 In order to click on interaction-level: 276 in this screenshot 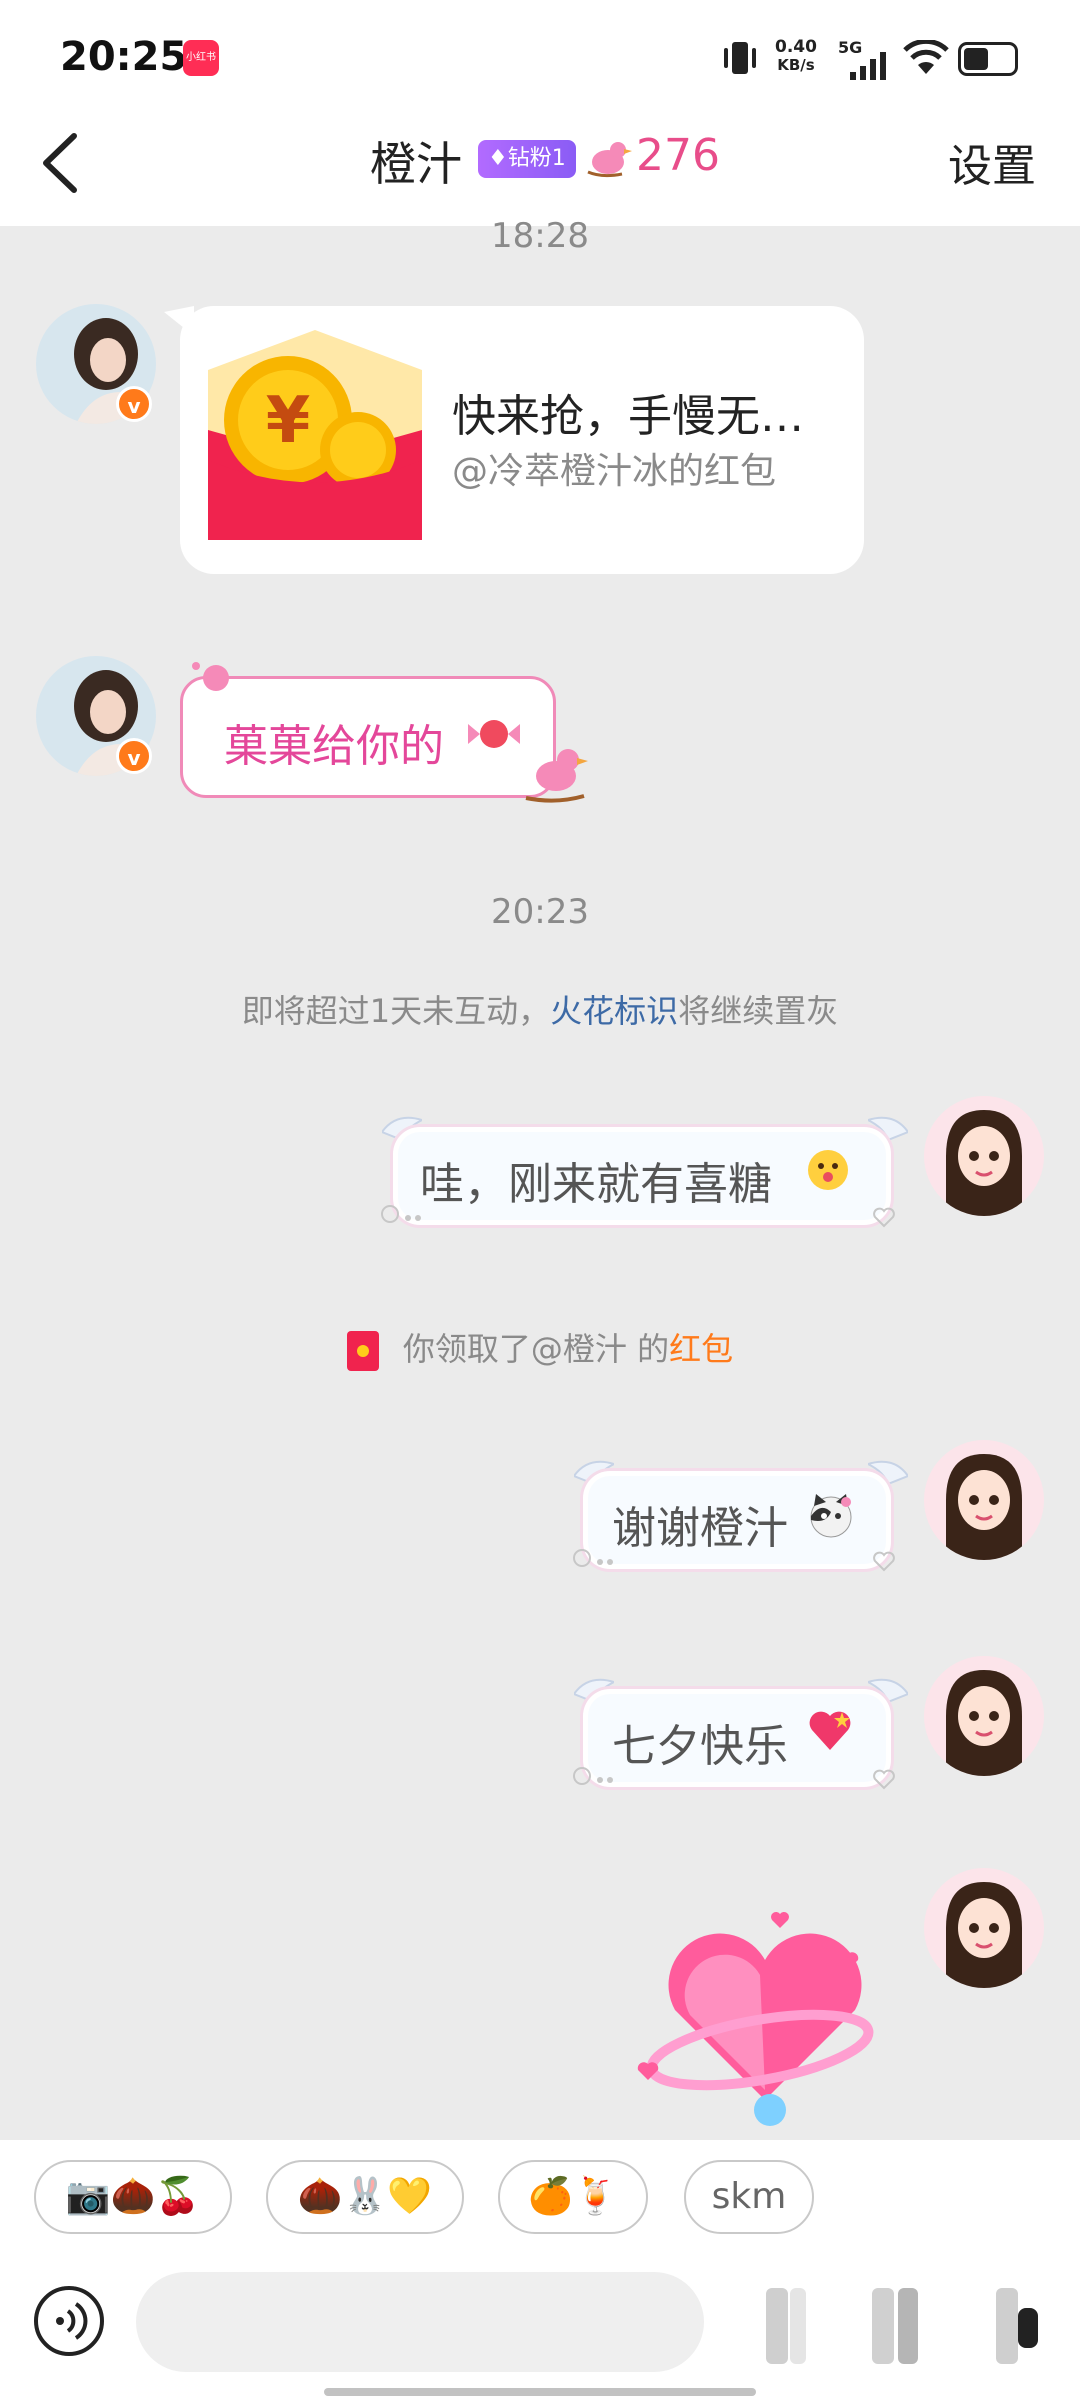, I will do `click(678, 155)`.